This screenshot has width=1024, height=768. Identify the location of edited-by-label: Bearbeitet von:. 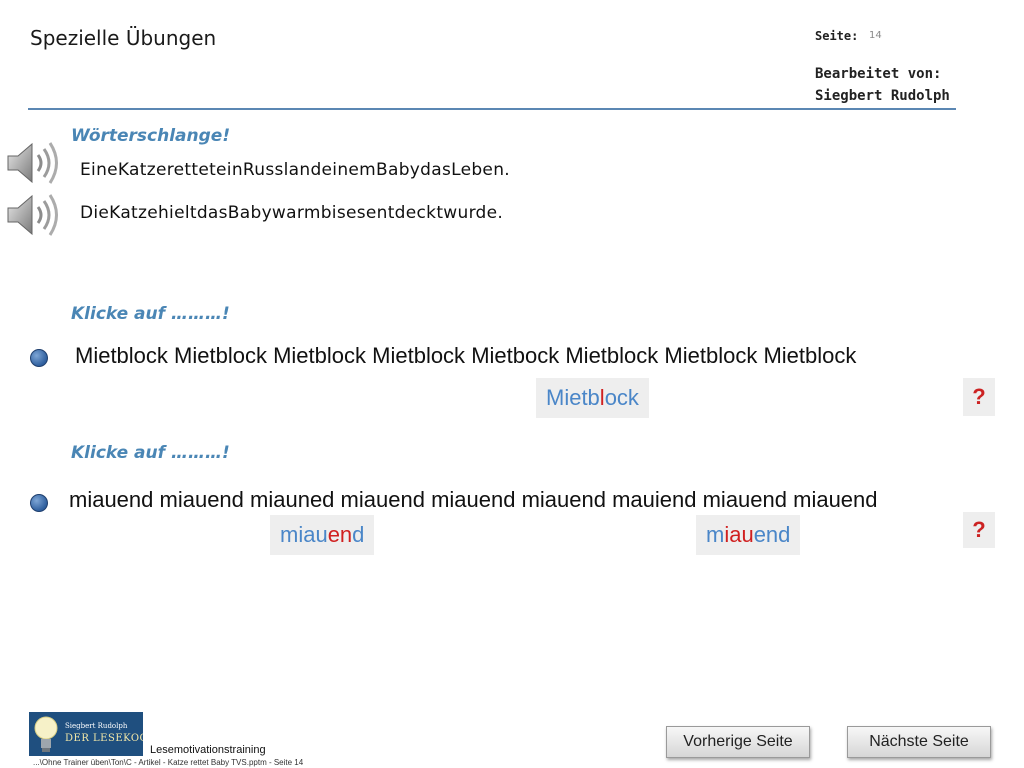
(878, 74).